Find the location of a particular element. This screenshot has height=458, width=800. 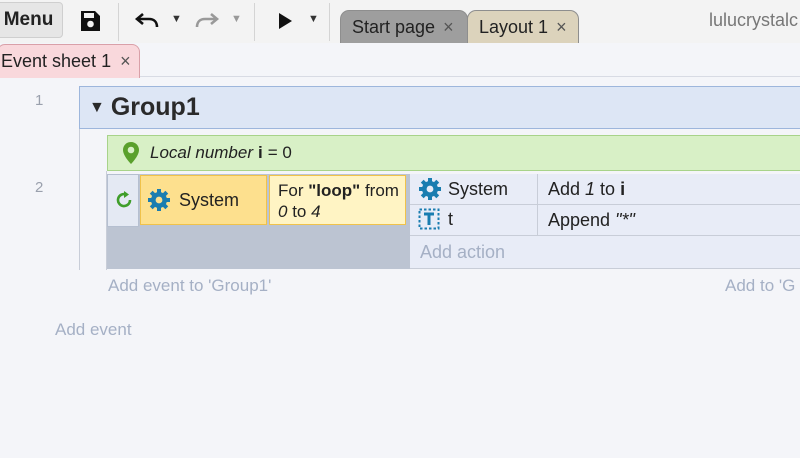

add-event-to-group-link: Add event to 'Group1' is located at coordinates (189, 286).